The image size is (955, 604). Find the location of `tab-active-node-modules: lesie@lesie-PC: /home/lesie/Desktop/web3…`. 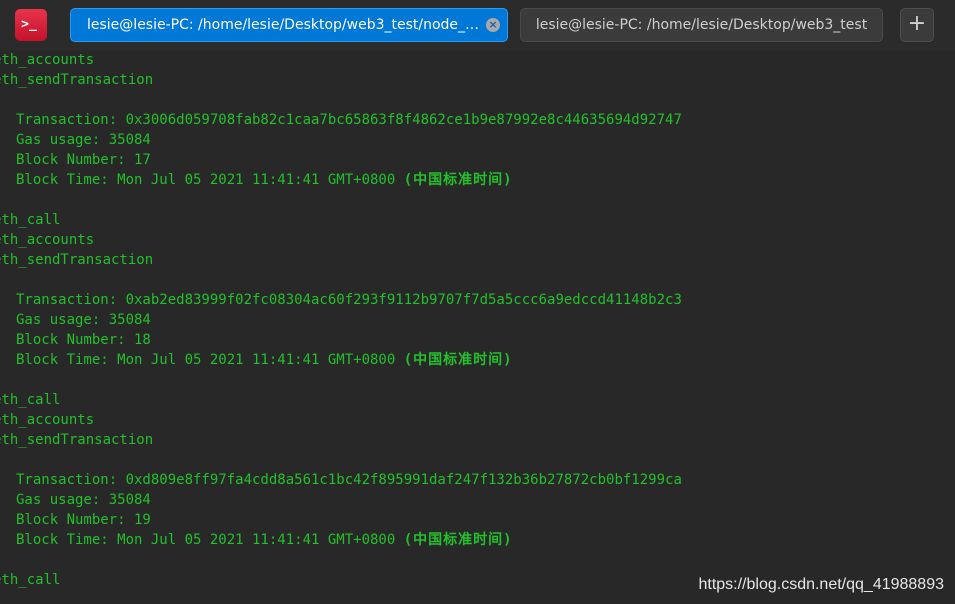

tab-active-node-modules: lesie@lesie-PC: /home/lesie/Desktop/web3… is located at coordinates (289, 25).